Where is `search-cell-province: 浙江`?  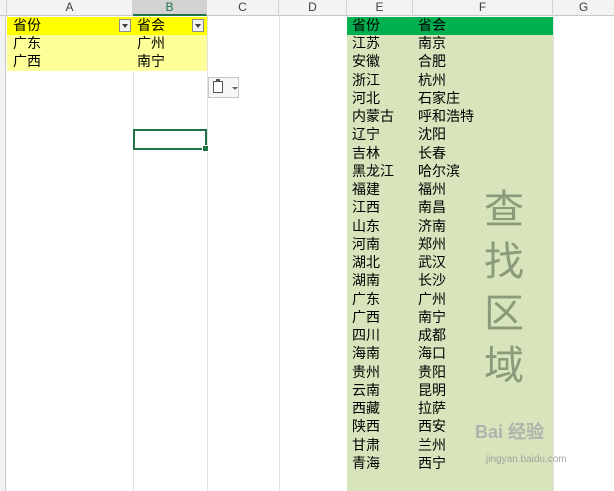
search-cell-province: 浙江 is located at coordinates (366, 81).